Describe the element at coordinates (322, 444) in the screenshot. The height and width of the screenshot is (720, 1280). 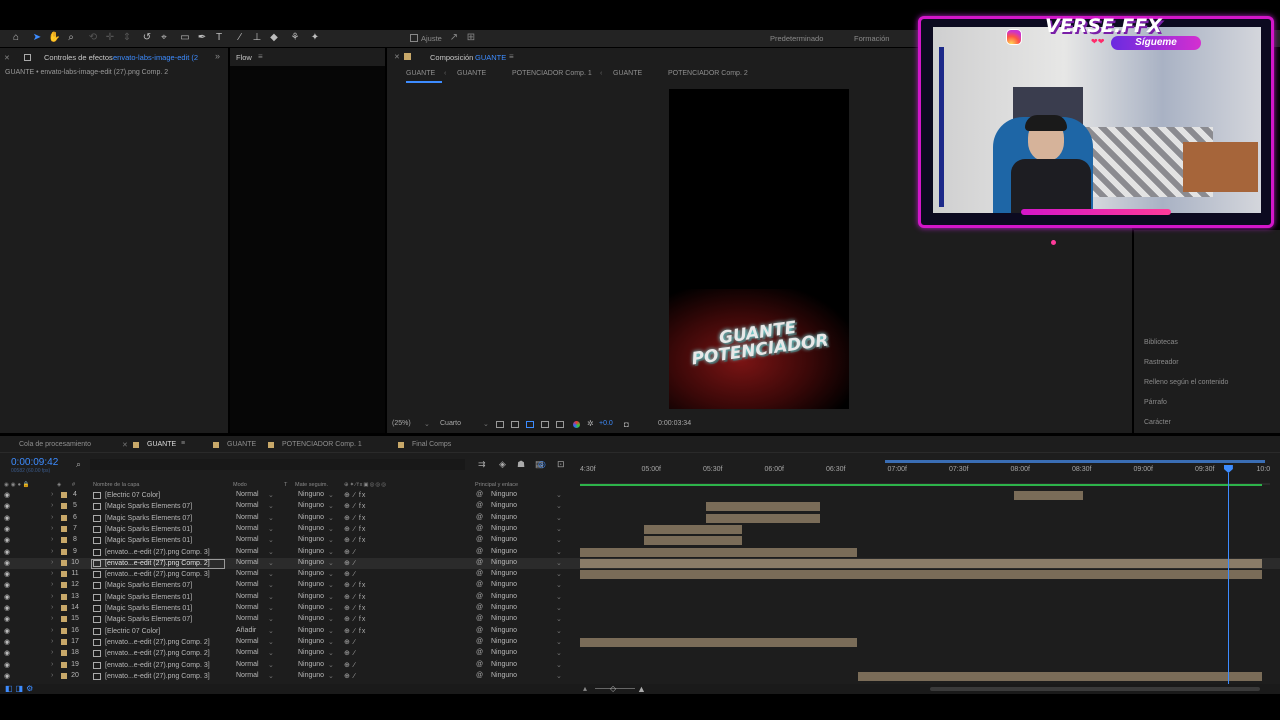
I see `tab-potenciador-comp1: POTENCIADOR Comp. 1` at that location.